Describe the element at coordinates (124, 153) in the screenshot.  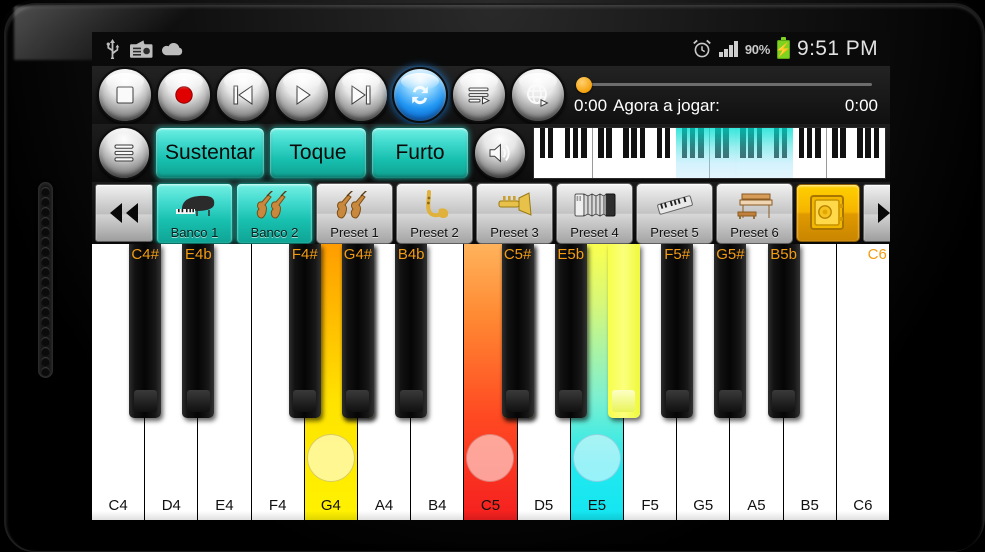
I see `menu-button` at that location.